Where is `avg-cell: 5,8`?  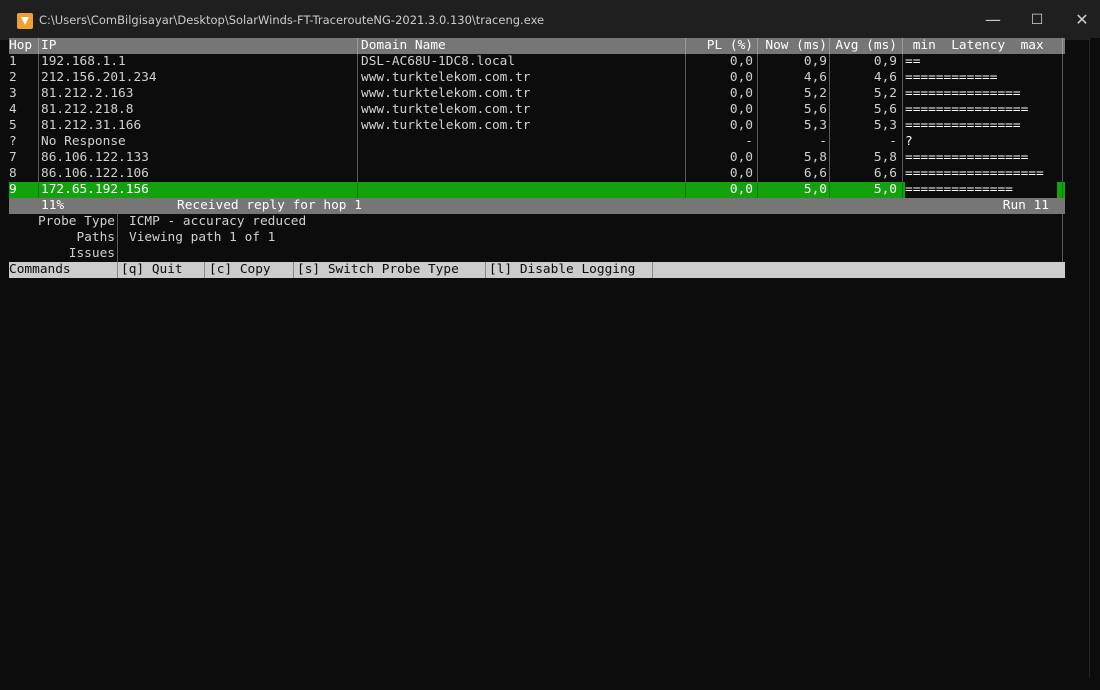
avg-cell: 5,8 is located at coordinates (885, 157).